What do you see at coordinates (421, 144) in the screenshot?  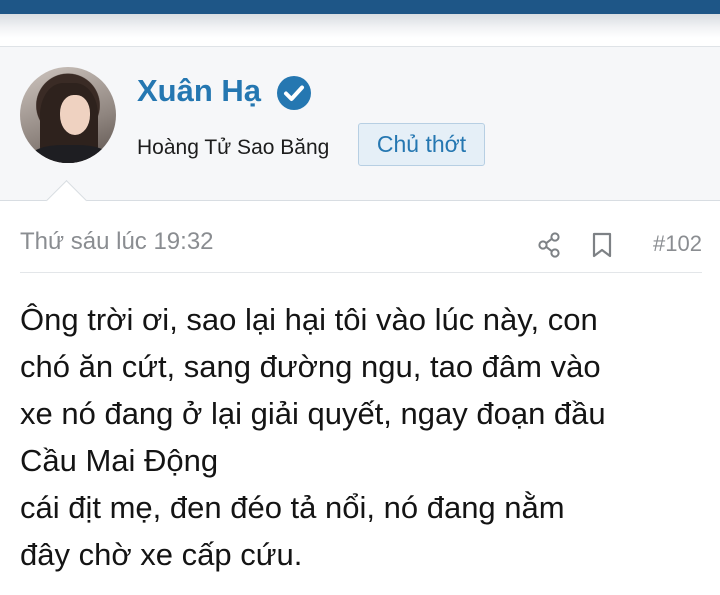 I see `thread-owner-badge: Chủ thớt` at bounding box center [421, 144].